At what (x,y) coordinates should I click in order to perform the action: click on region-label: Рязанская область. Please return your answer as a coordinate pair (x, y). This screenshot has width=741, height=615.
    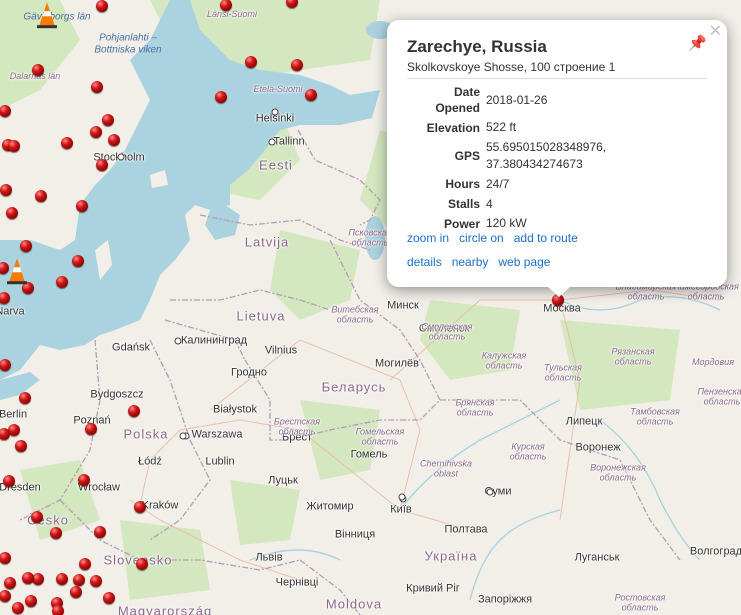
    Looking at the image, I should click on (633, 356).